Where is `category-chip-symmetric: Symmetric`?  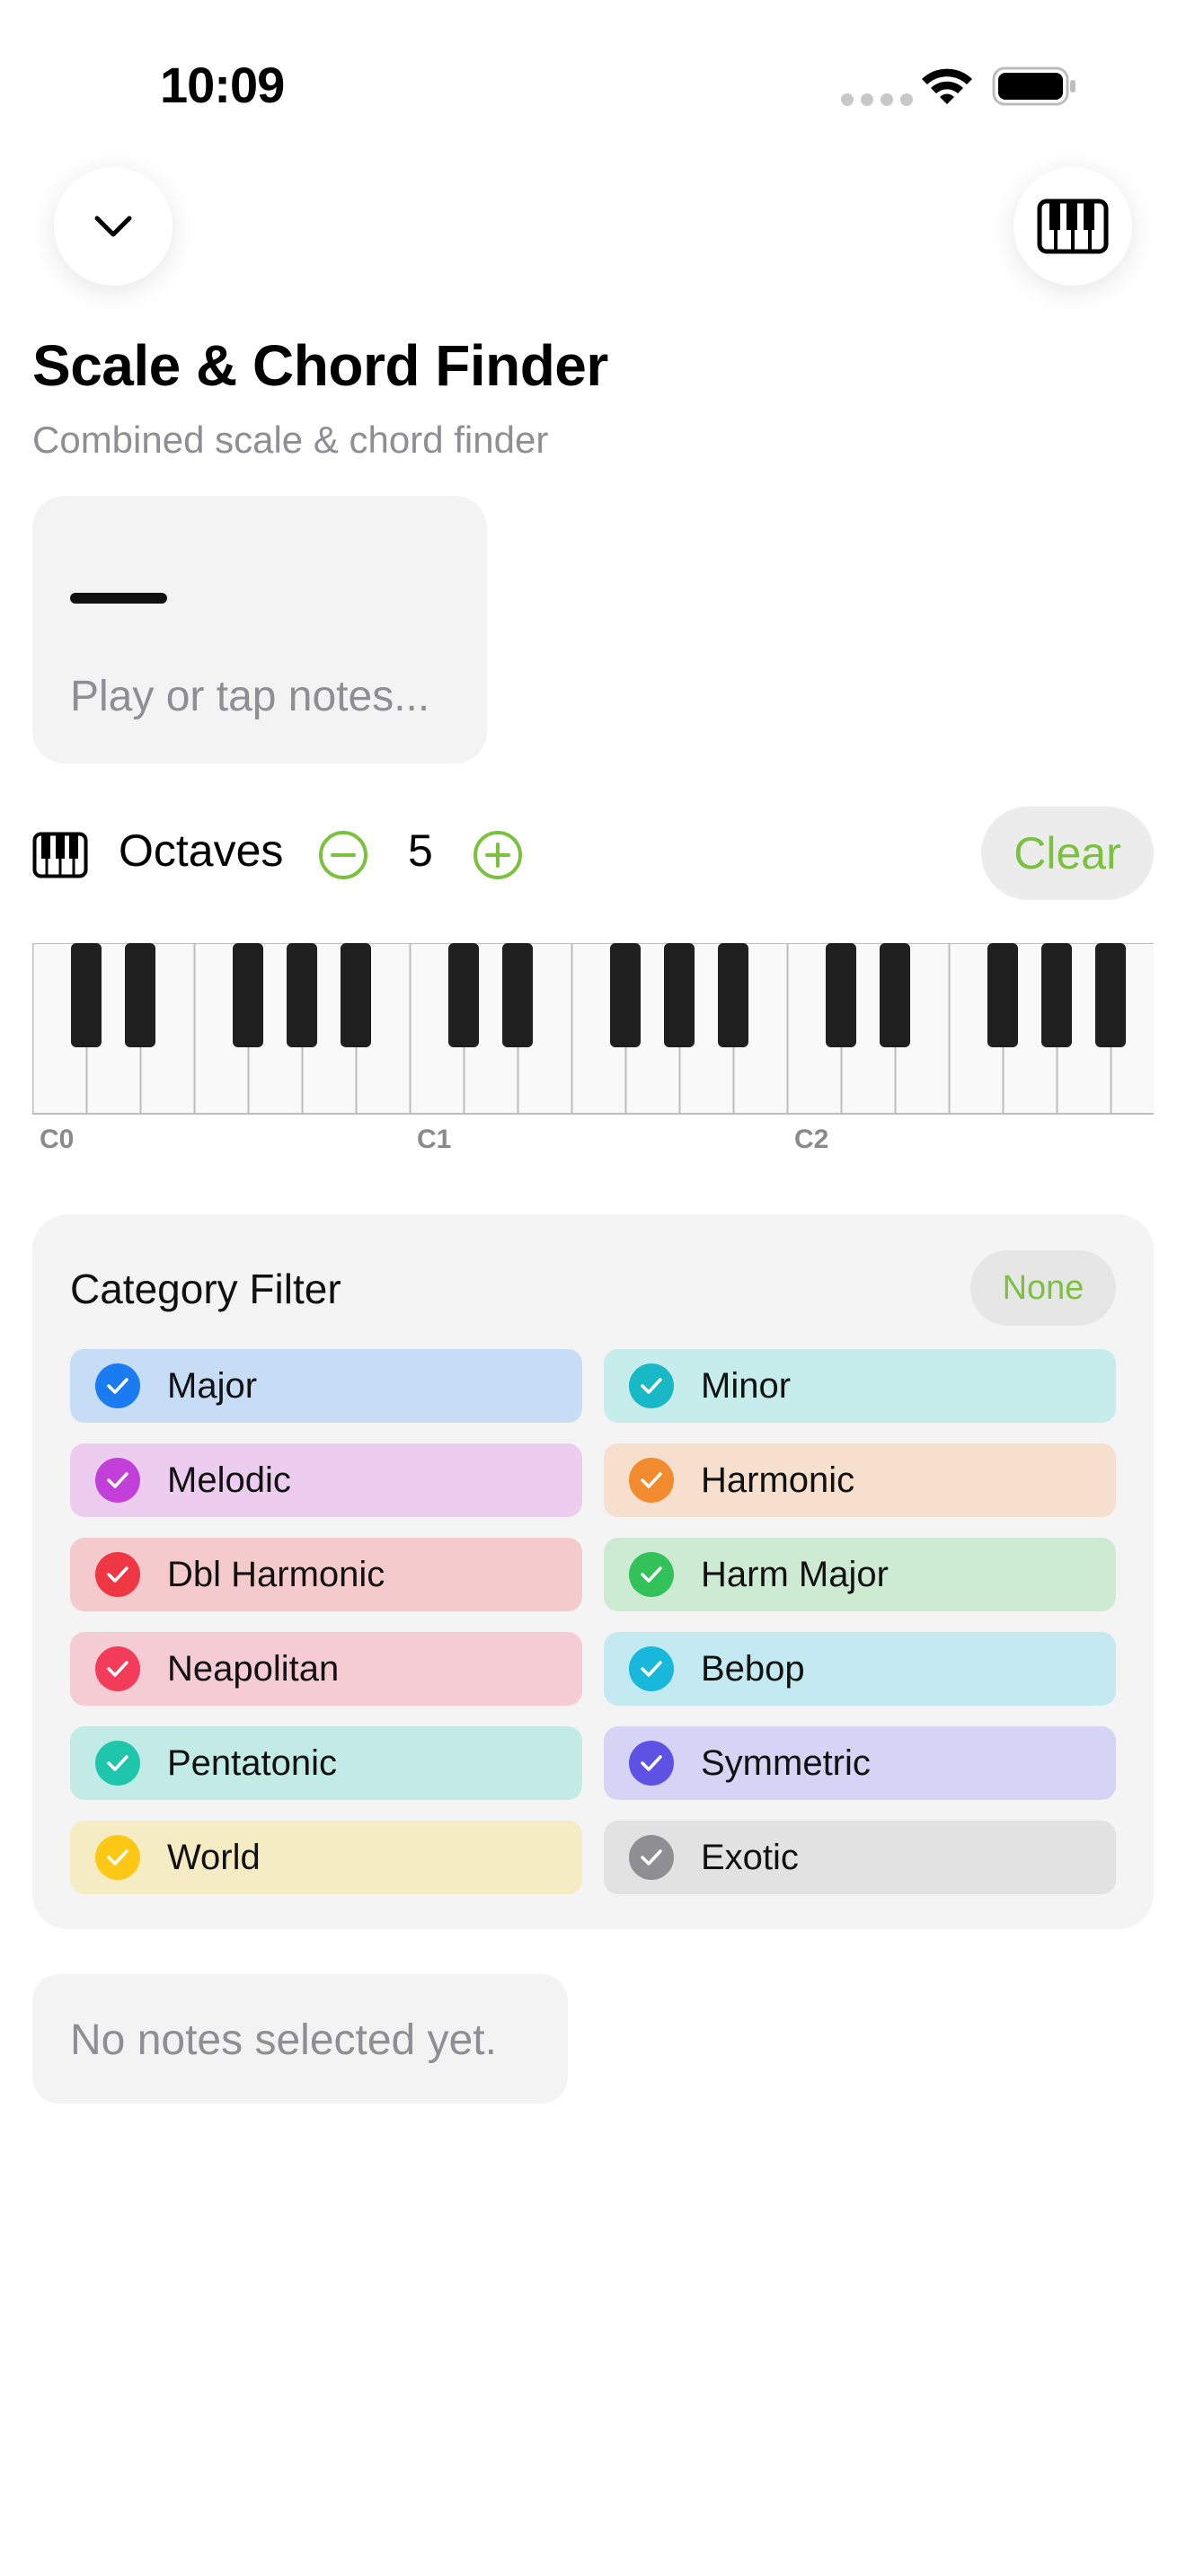 category-chip-symmetric: Symmetric is located at coordinates (860, 1763).